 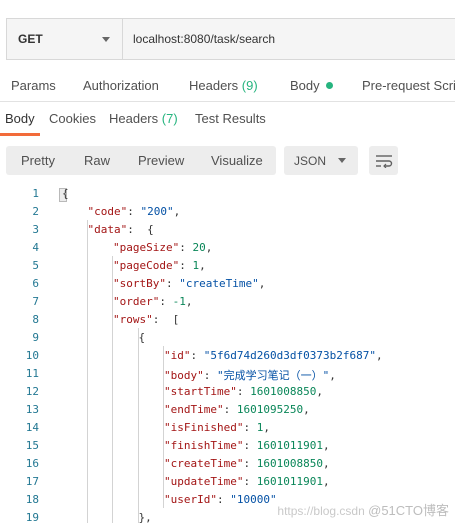 I want to click on response-headers-count: (7), so click(x=169, y=118).